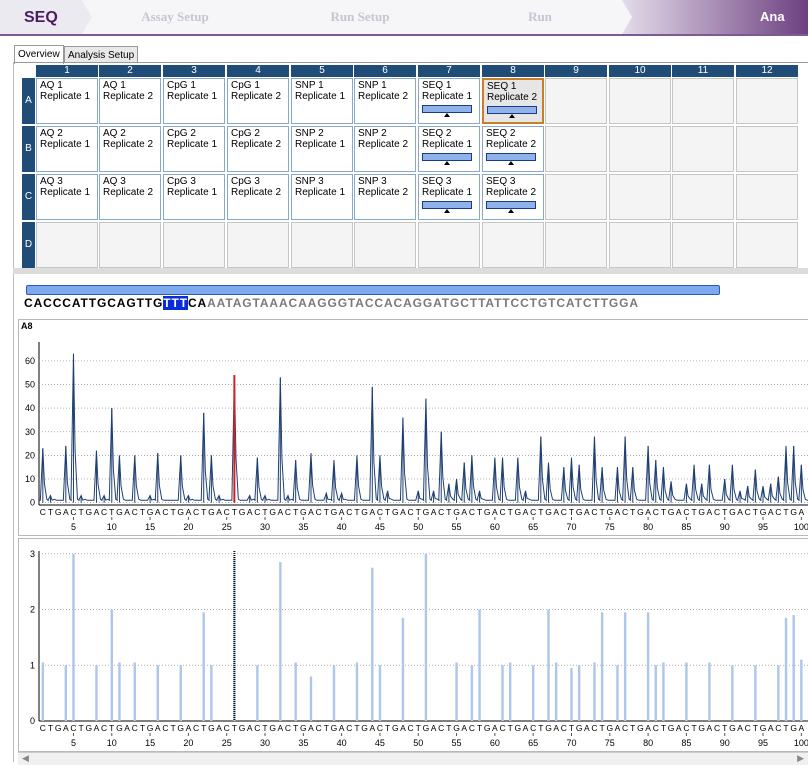 Image resolution: width=808 pixels, height=765 pixels. Describe the element at coordinates (258, 245) in the screenshot. I see `well-D4` at that location.